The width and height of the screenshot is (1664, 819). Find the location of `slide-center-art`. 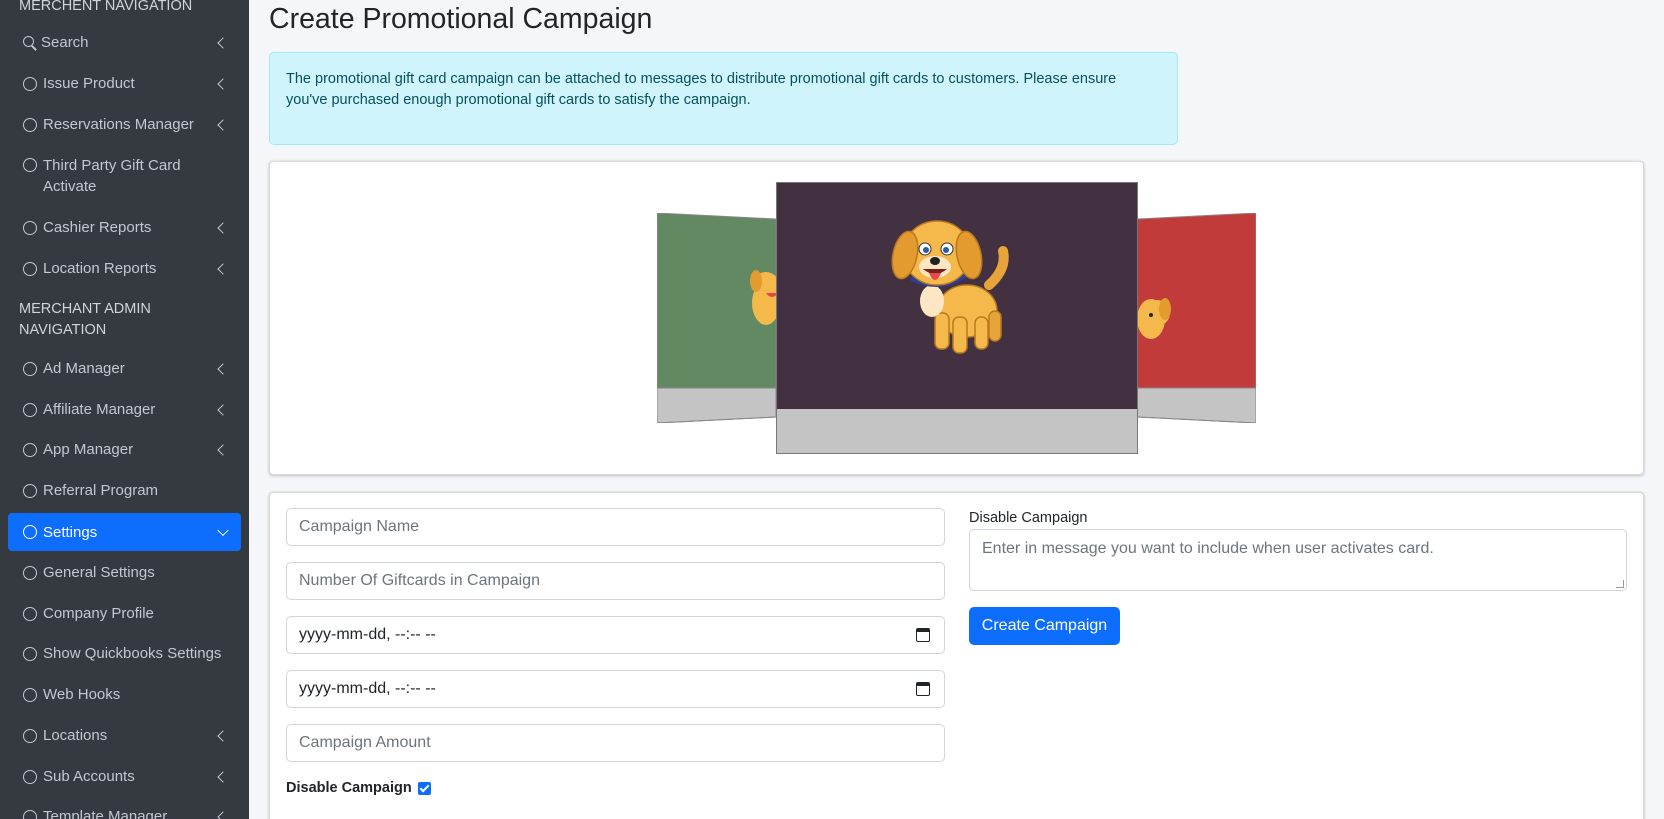

slide-center-art is located at coordinates (957, 296).